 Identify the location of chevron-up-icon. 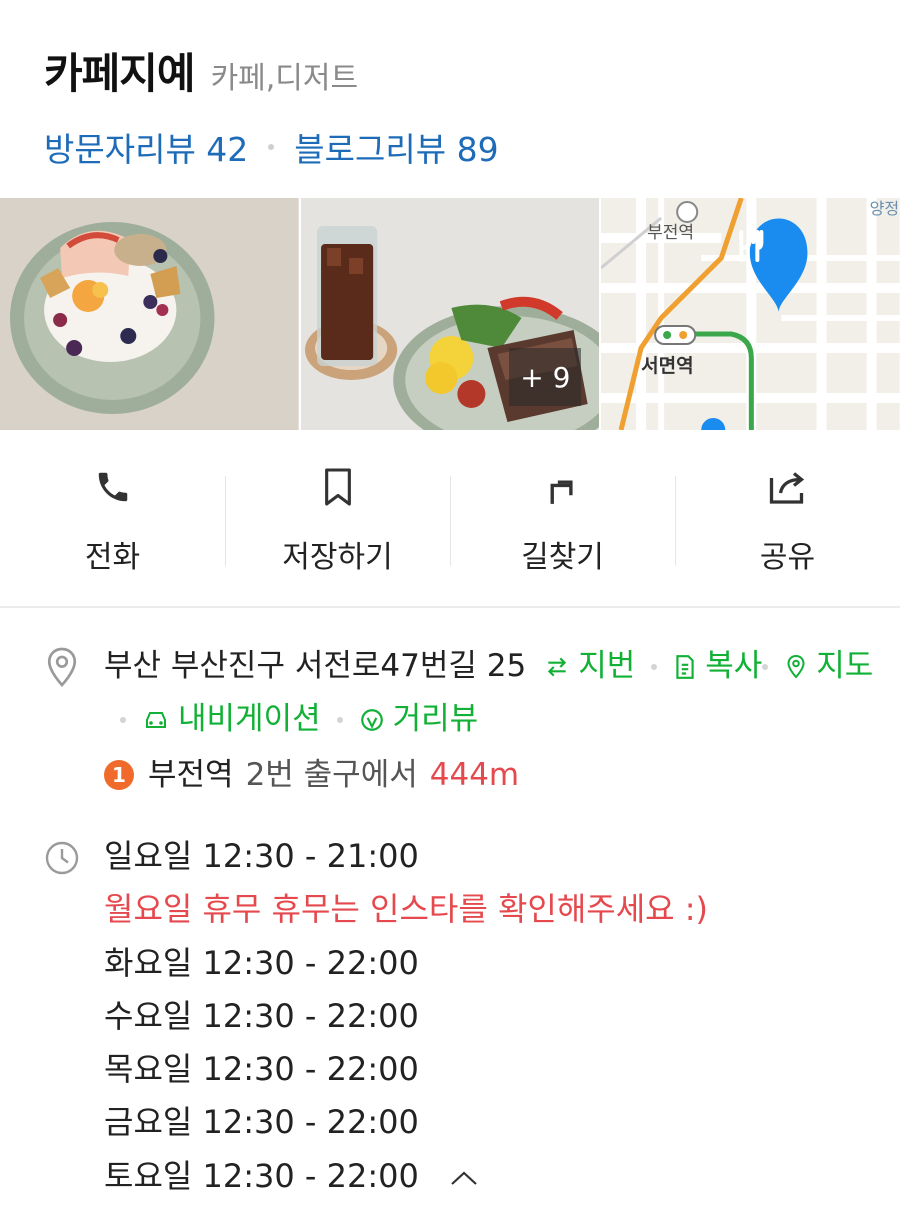
(464, 1177).